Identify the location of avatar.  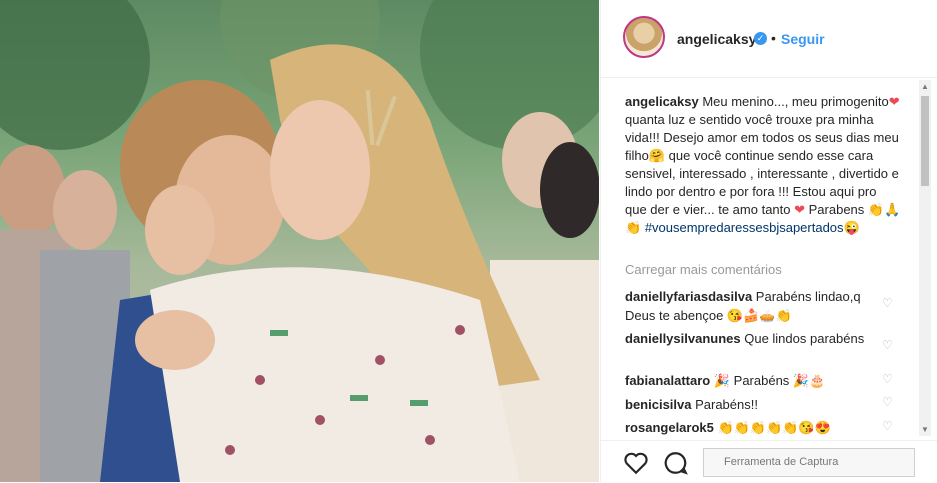
(644, 37).